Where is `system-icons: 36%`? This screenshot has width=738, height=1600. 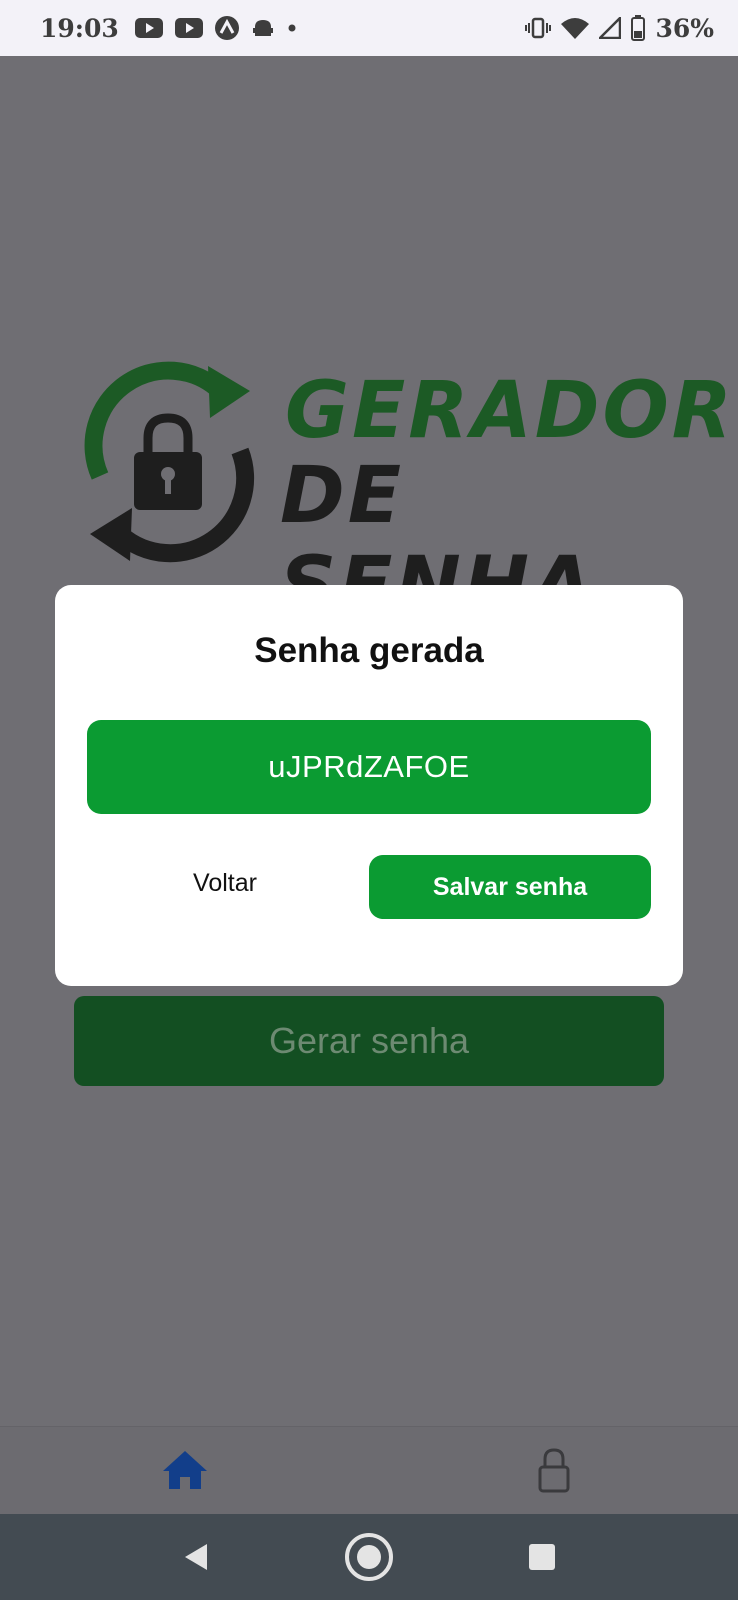
system-icons: 36% is located at coordinates (619, 28).